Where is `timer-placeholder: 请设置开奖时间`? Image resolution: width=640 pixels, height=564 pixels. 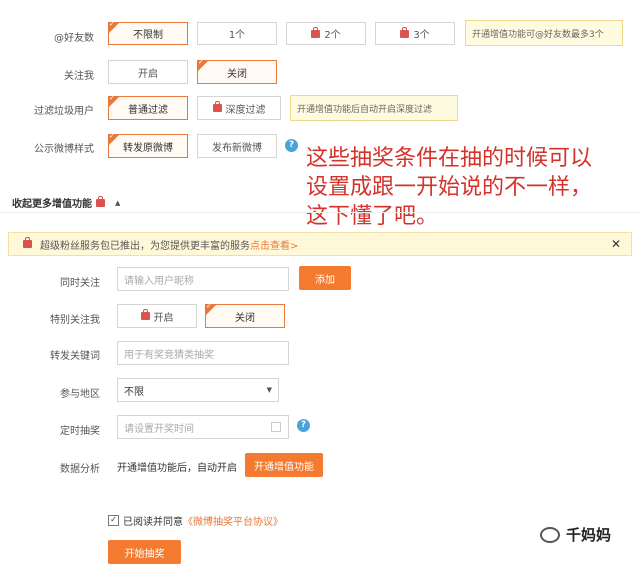
timer-placeholder: 请设置开奖时间 is located at coordinates (159, 429).